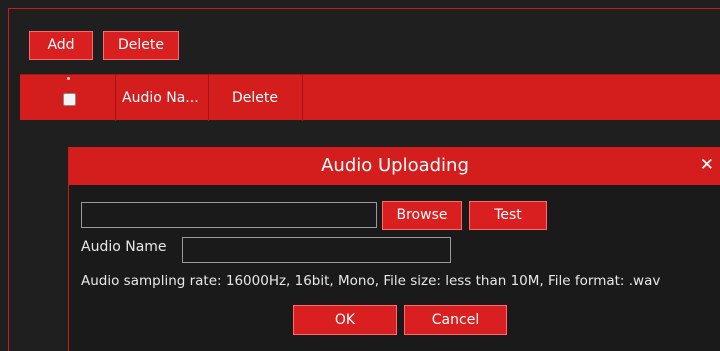 The image size is (720, 351). I want to click on dialog-title: Audio Uploading, so click(394, 166).